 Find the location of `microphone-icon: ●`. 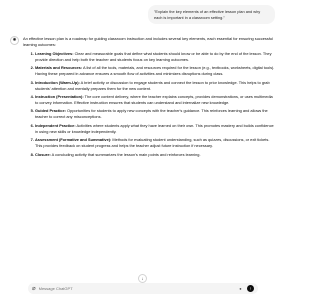

microphone-icon: ● is located at coordinates (240, 288).